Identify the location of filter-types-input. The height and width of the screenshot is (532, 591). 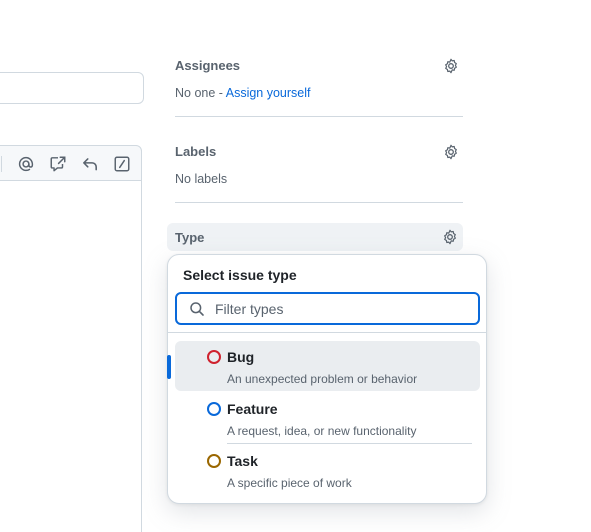
(340, 309).